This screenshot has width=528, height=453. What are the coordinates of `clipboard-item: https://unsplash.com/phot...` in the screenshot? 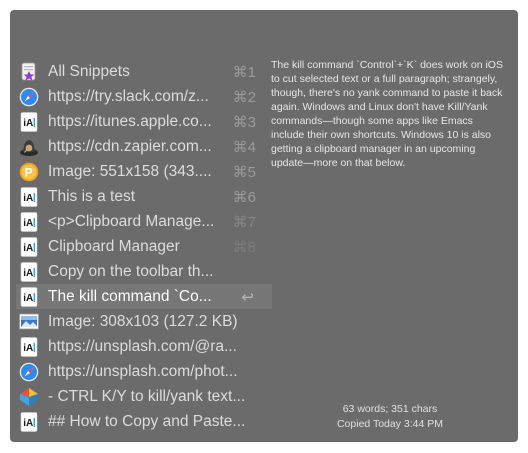 It's located at (144, 371).